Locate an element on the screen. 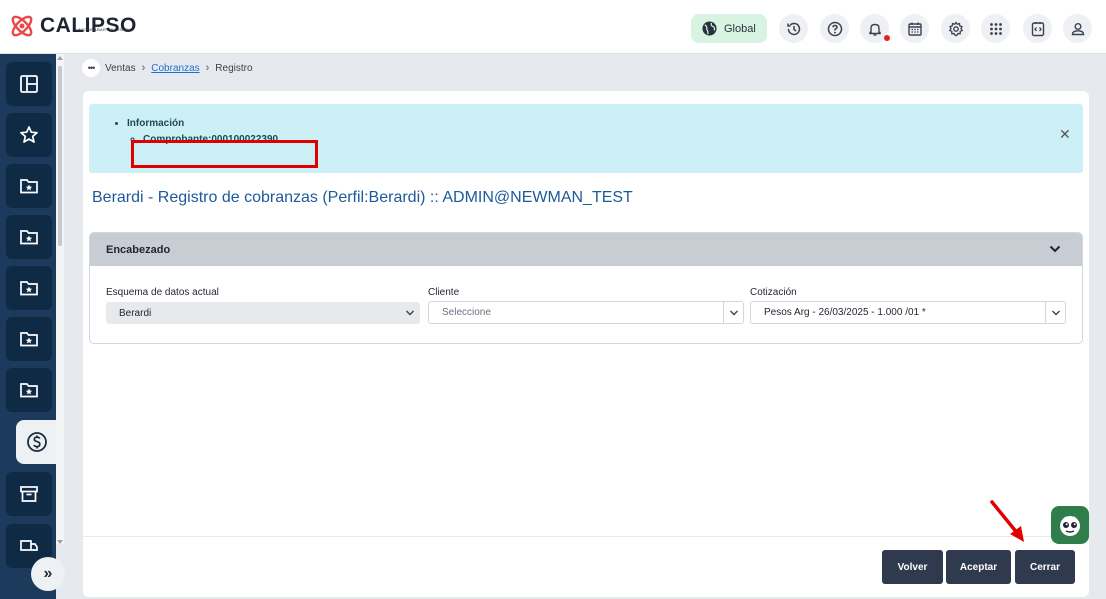  global-button: Global is located at coordinates (729, 28).